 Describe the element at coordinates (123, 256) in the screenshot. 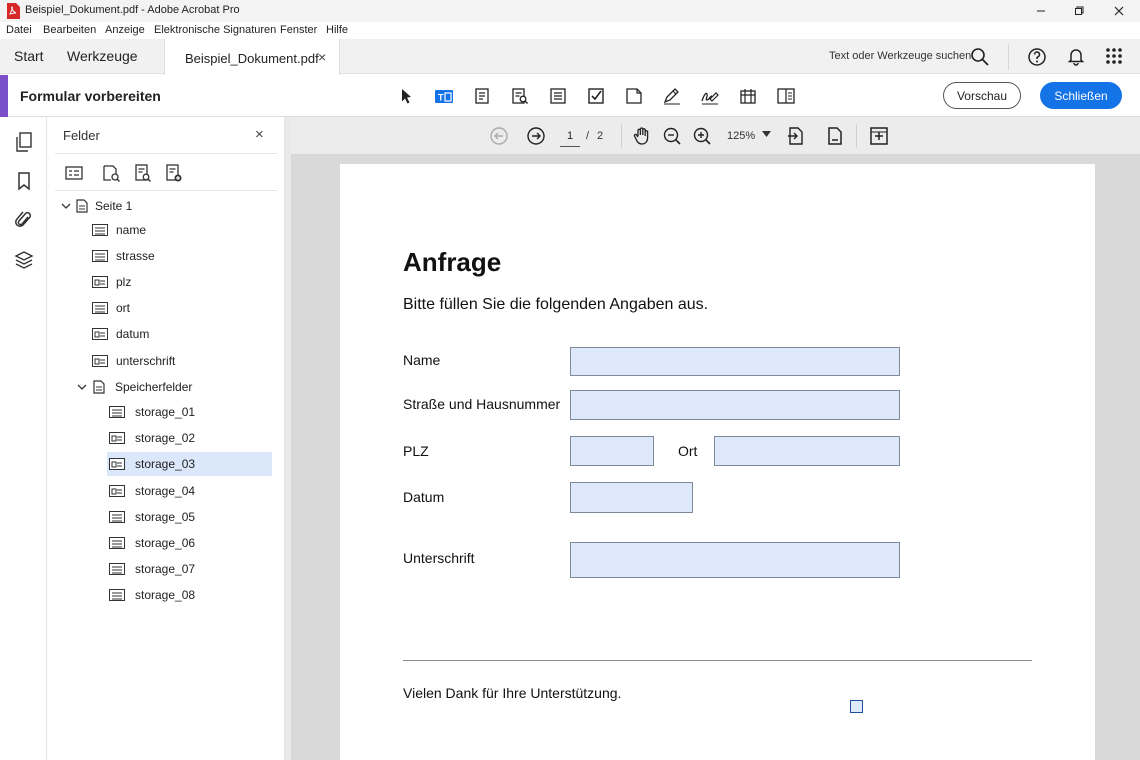

I see `tree-field-strasse: strasse` at that location.